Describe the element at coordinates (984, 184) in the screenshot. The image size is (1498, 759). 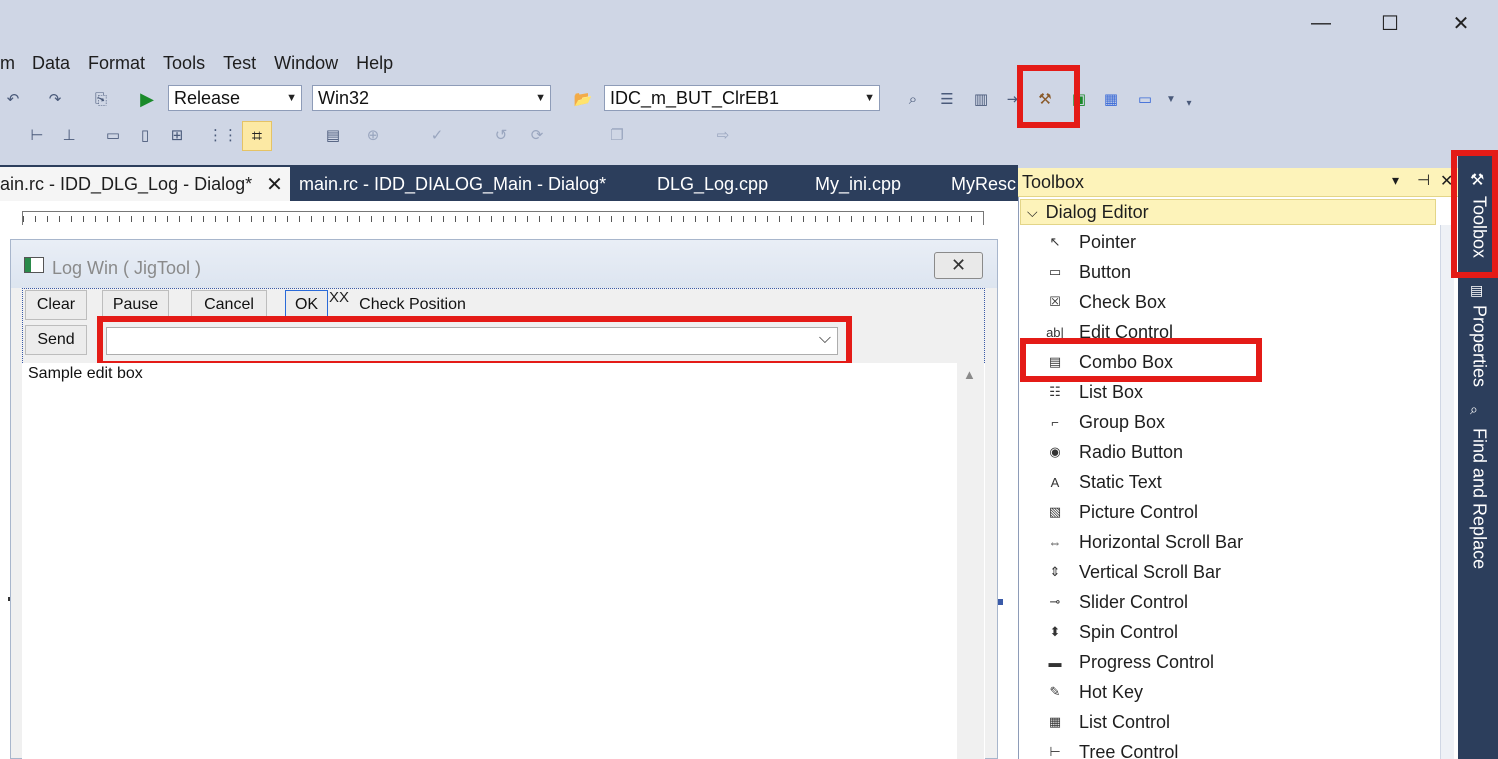
I see `tab-myresc: MyResc` at that location.